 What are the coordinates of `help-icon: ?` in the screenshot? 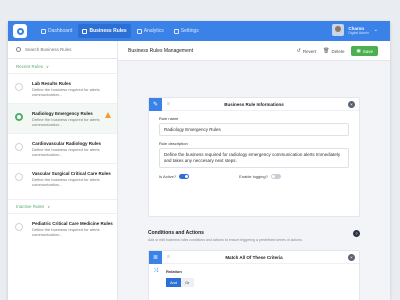 It's located at (356, 233).